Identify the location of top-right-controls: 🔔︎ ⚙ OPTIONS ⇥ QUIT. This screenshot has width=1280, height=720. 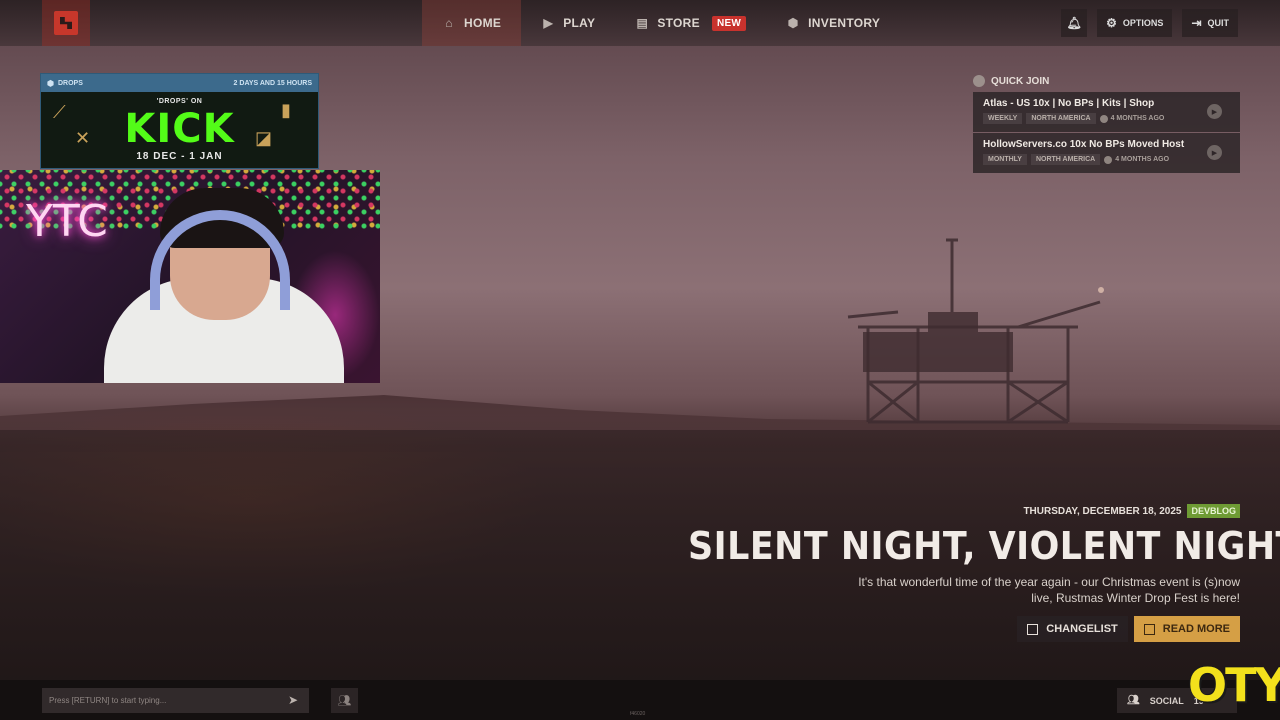
(1149, 23).